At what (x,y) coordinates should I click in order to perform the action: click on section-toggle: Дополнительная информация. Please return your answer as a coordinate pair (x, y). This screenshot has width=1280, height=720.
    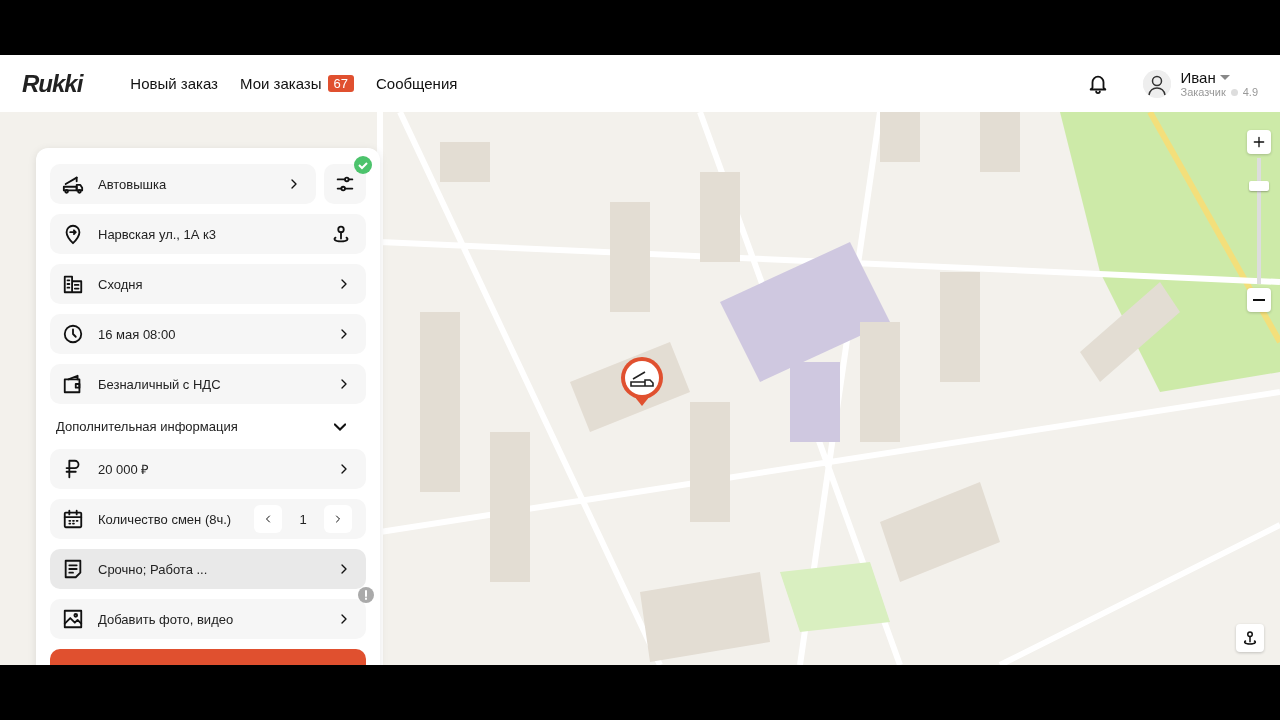
    Looking at the image, I should click on (208, 426).